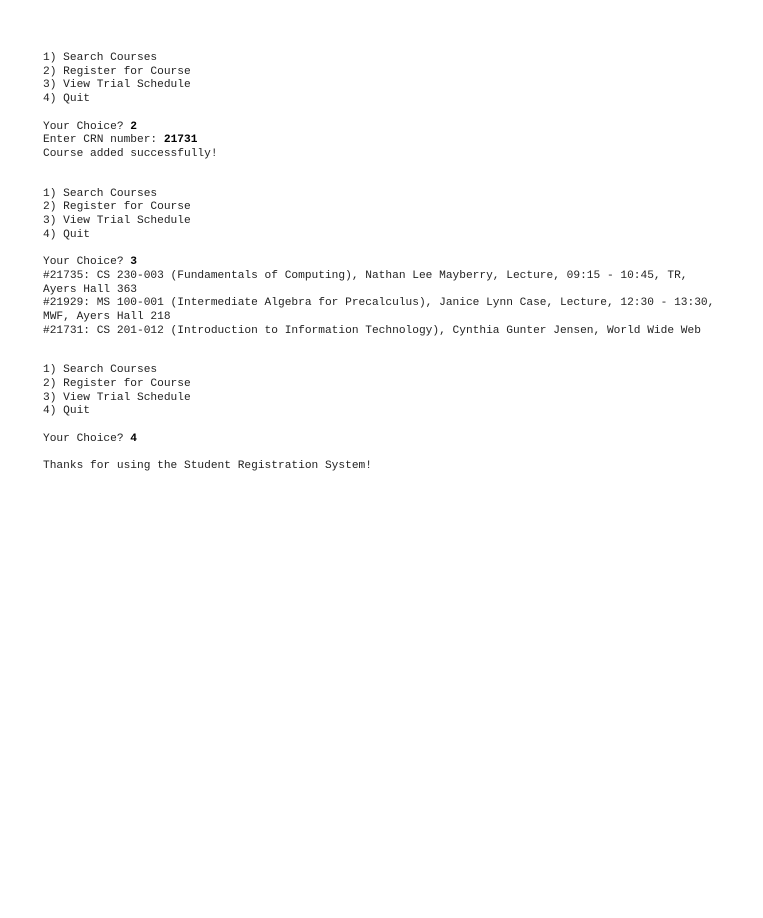 The width and height of the screenshot is (763, 918). What do you see at coordinates (133, 126) in the screenshot?
I see `choice-value: 2` at bounding box center [133, 126].